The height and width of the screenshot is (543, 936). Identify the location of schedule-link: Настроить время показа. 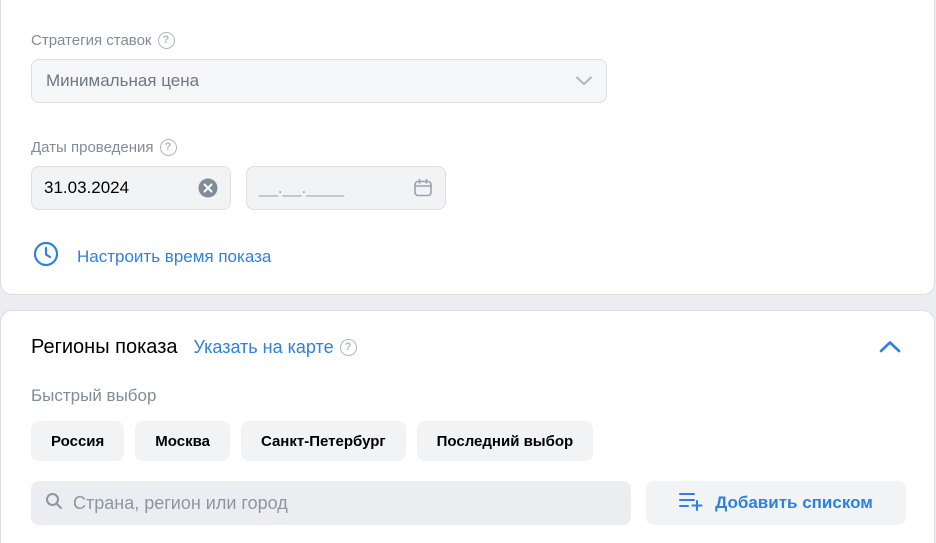
(152, 256).